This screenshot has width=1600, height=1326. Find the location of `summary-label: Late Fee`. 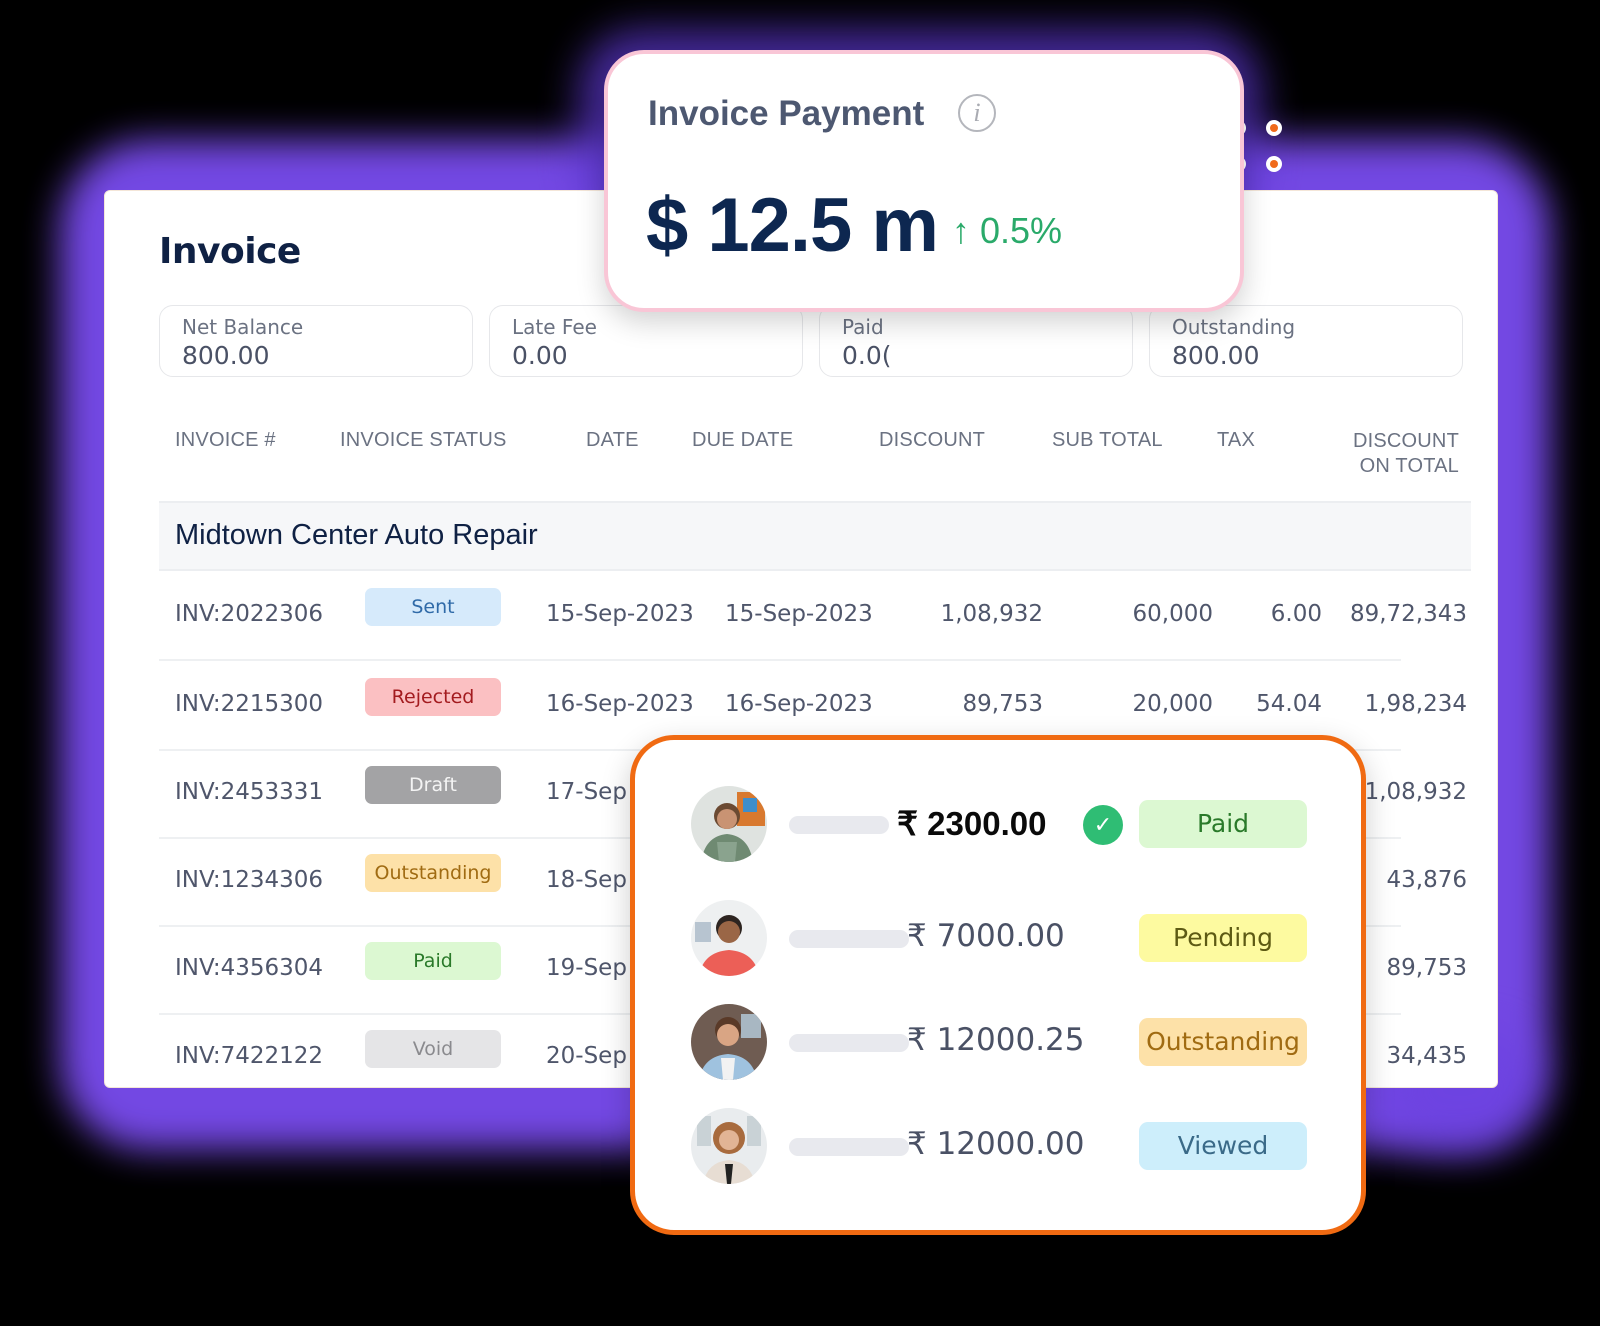

summary-label: Late Fee is located at coordinates (554, 327).